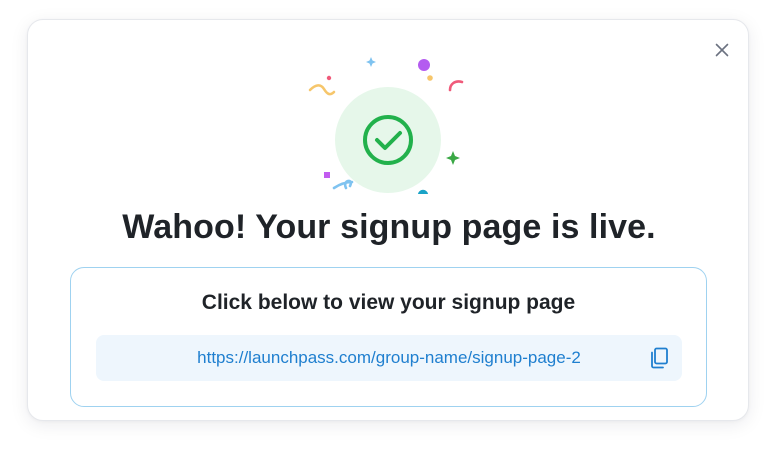  I want to click on close-icon, so click(722, 50).